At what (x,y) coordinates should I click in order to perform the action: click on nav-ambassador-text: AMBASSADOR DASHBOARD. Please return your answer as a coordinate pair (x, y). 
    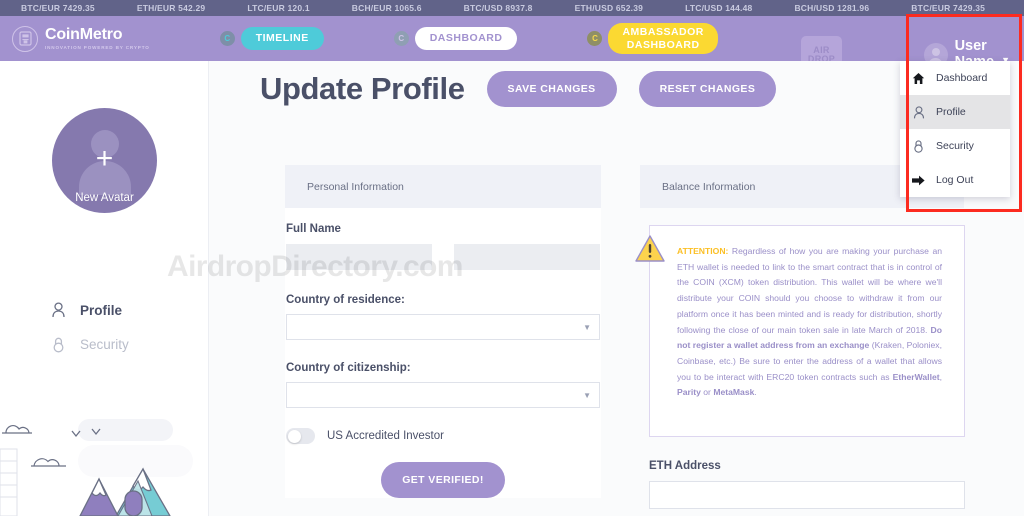
    Looking at the image, I should click on (663, 38).